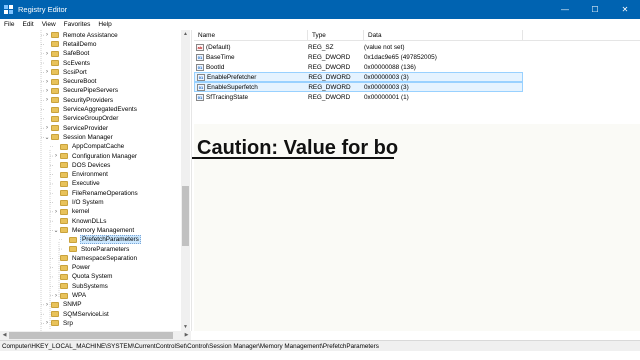 The image size is (640, 360). I want to click on tree-key-item: › SecurePipeServers, so click(81, 90).